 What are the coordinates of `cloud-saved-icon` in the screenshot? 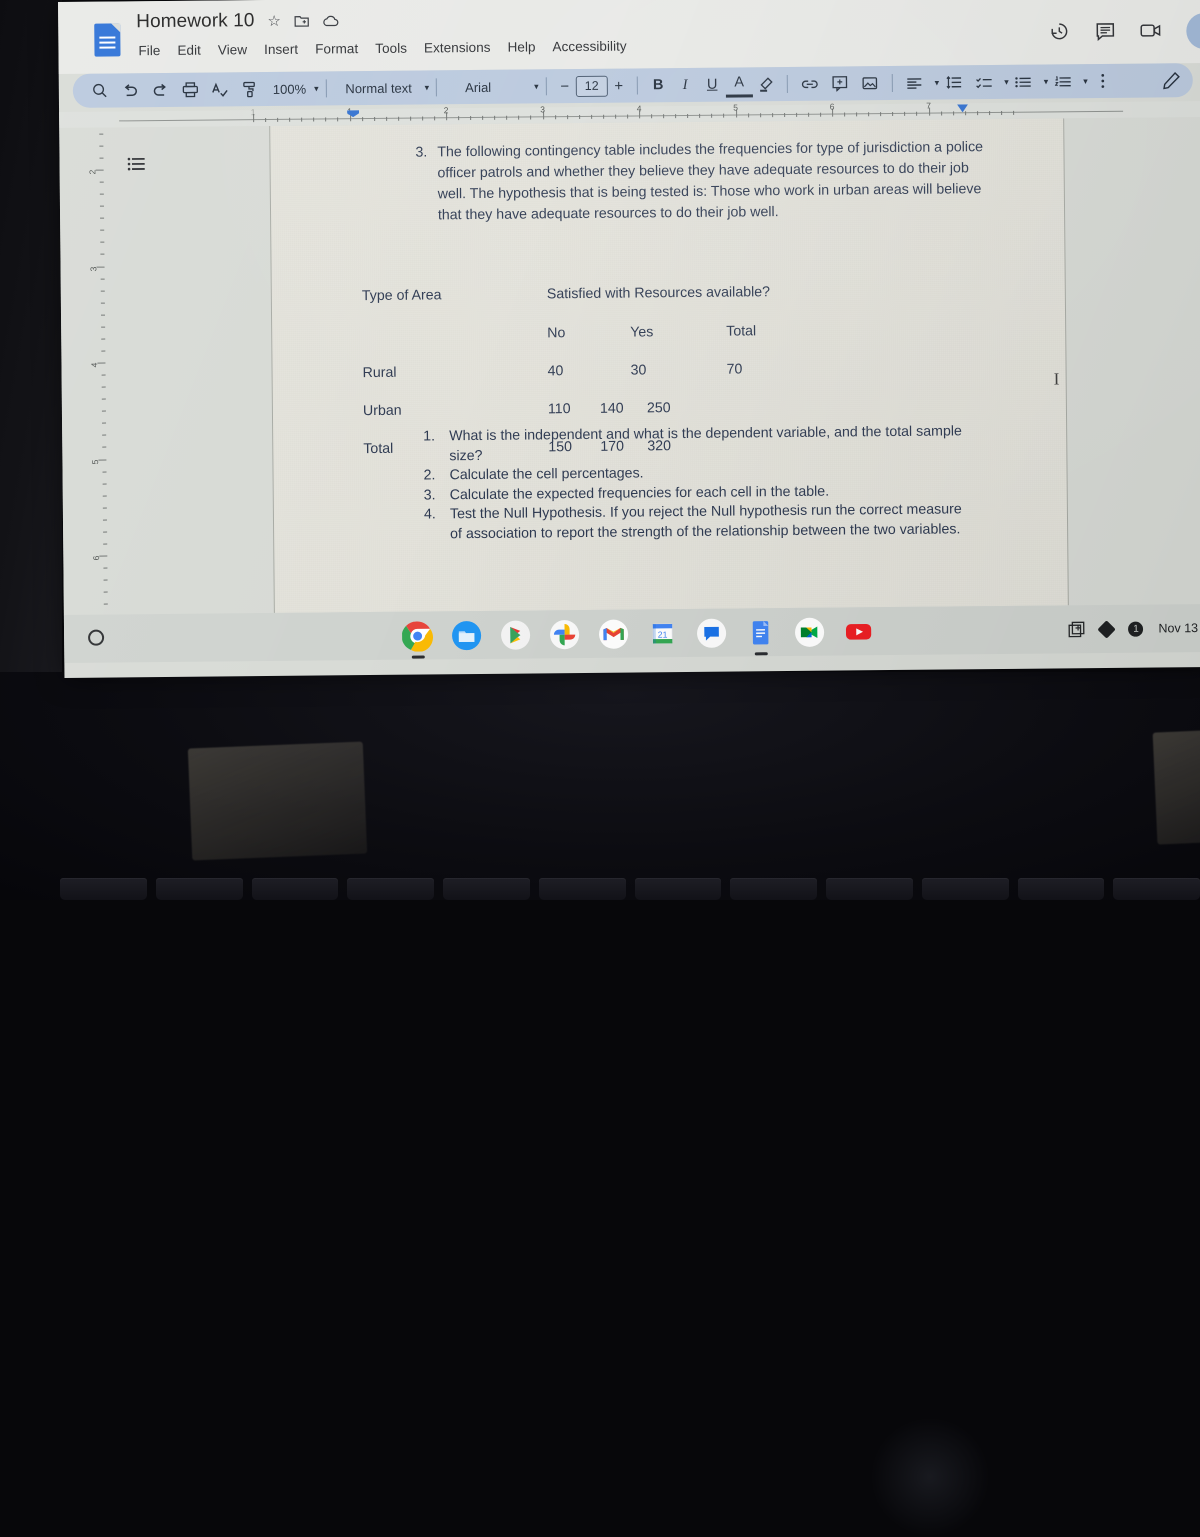 It's located at (330, 20).